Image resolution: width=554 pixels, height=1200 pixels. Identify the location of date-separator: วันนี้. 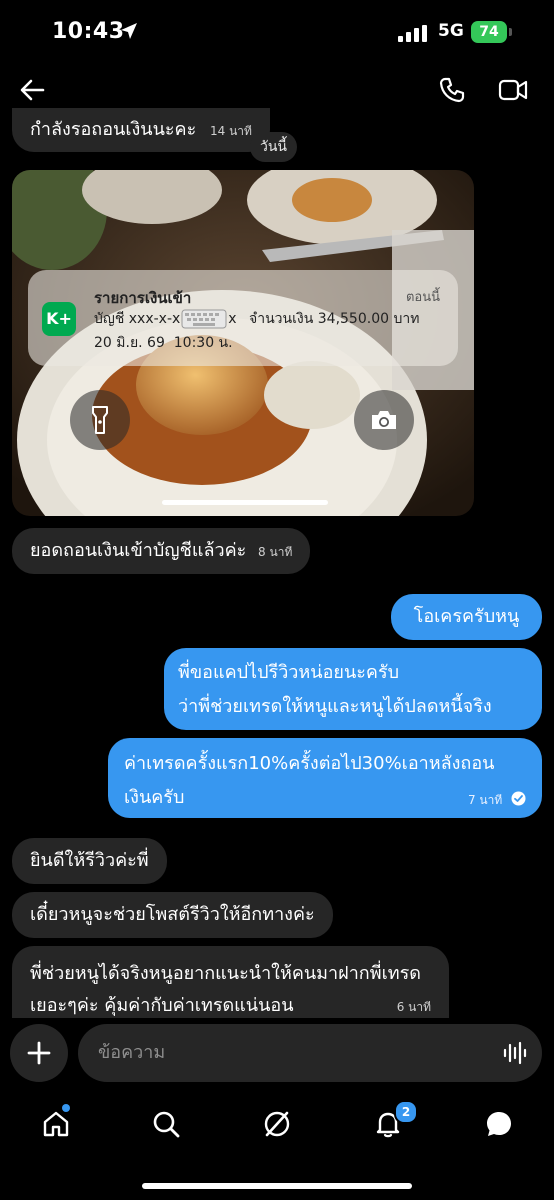
(274, 147).